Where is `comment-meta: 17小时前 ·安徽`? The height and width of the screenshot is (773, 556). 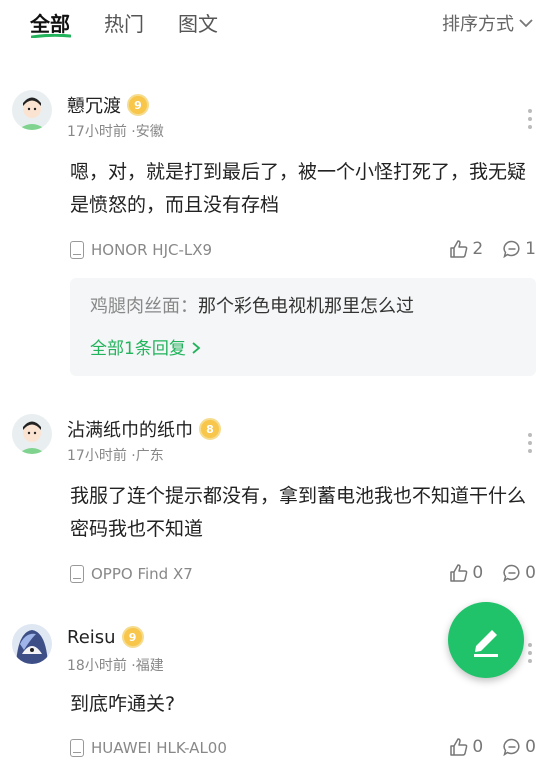 comment-meta: 17小时前 ·安徽 is located at coordinates (115, 132).